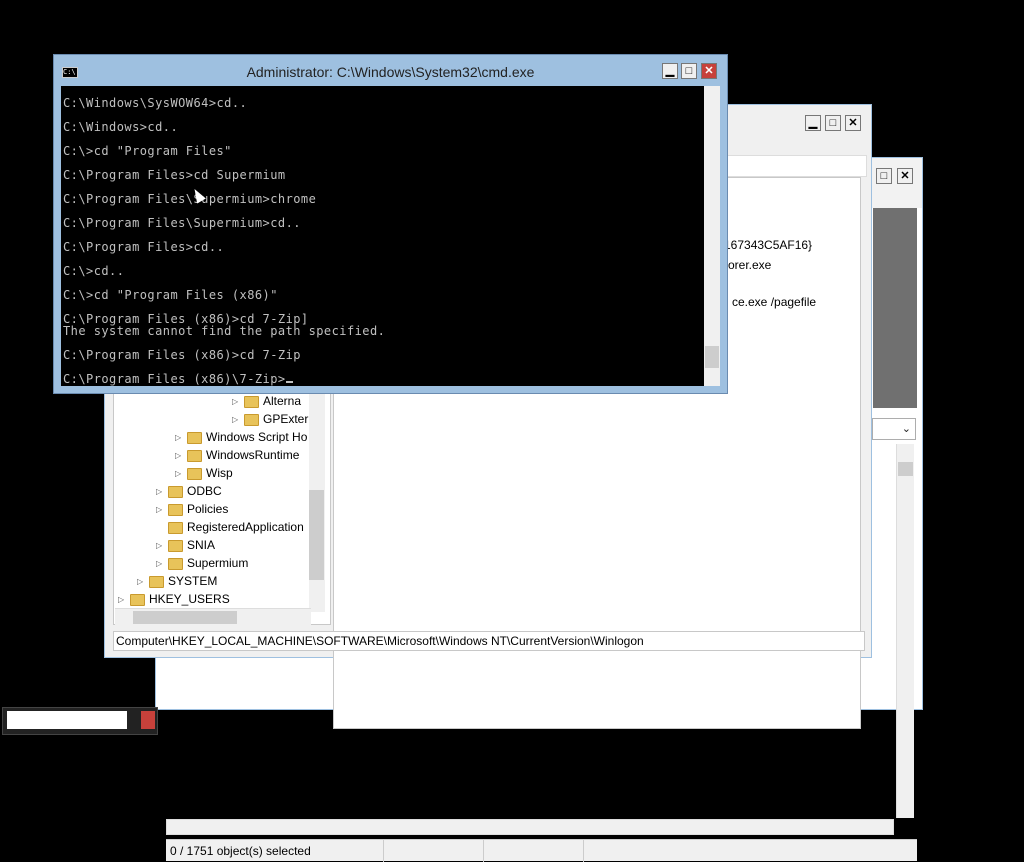 The height and width of the screenshot is (862, 1024). I want to click on tree-item: ▷ Wisp, so click(204, 473).